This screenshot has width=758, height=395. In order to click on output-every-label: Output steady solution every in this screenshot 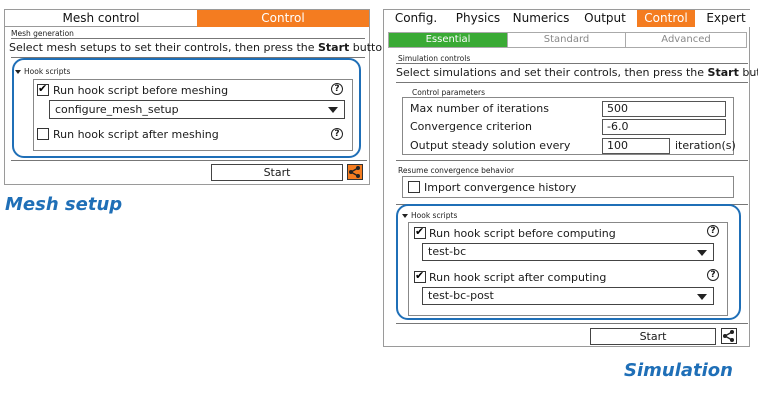, I will do `click(490, 145)`.